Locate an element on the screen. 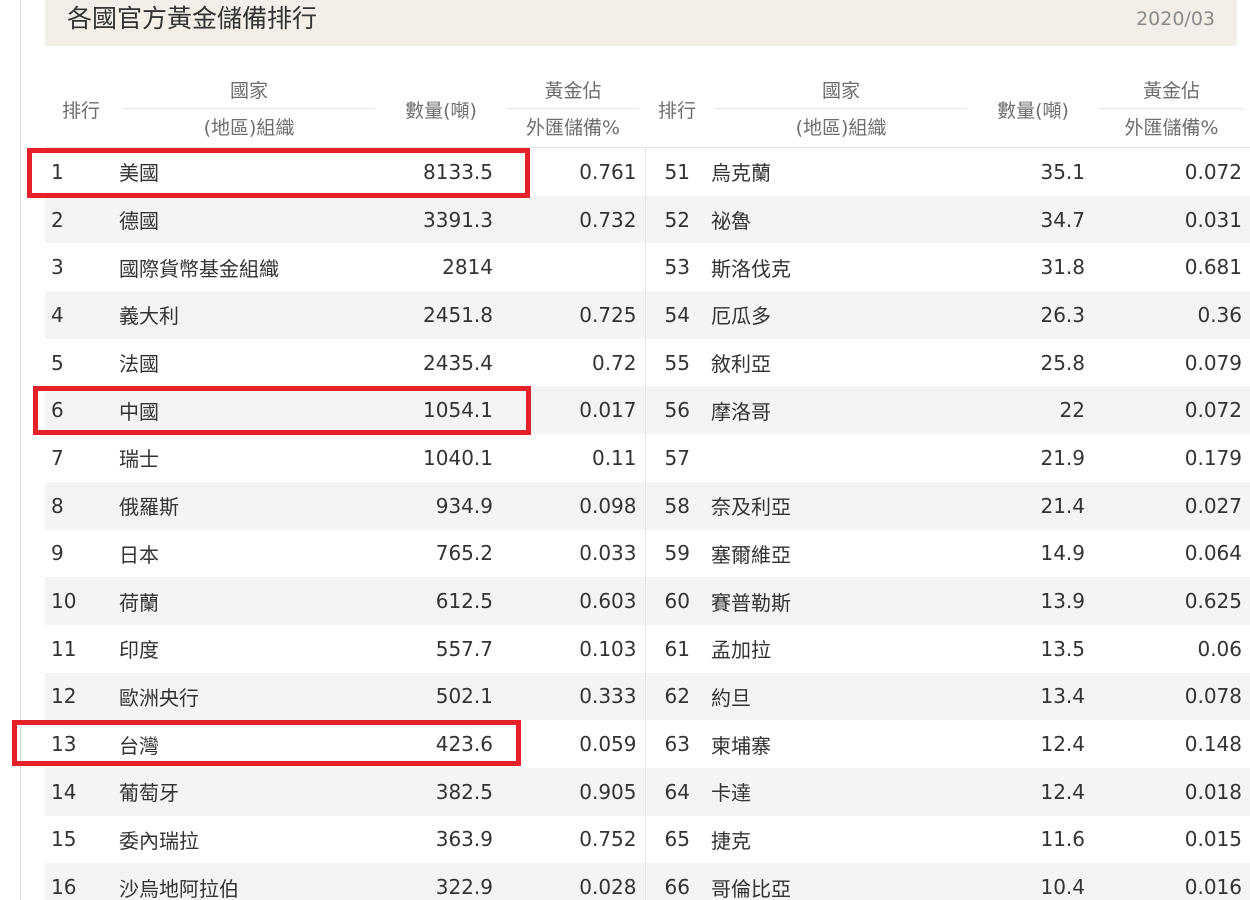 This screenshot has width=1250, height=900. quantity-cell: 22 is located at coordinates (1033, 410).